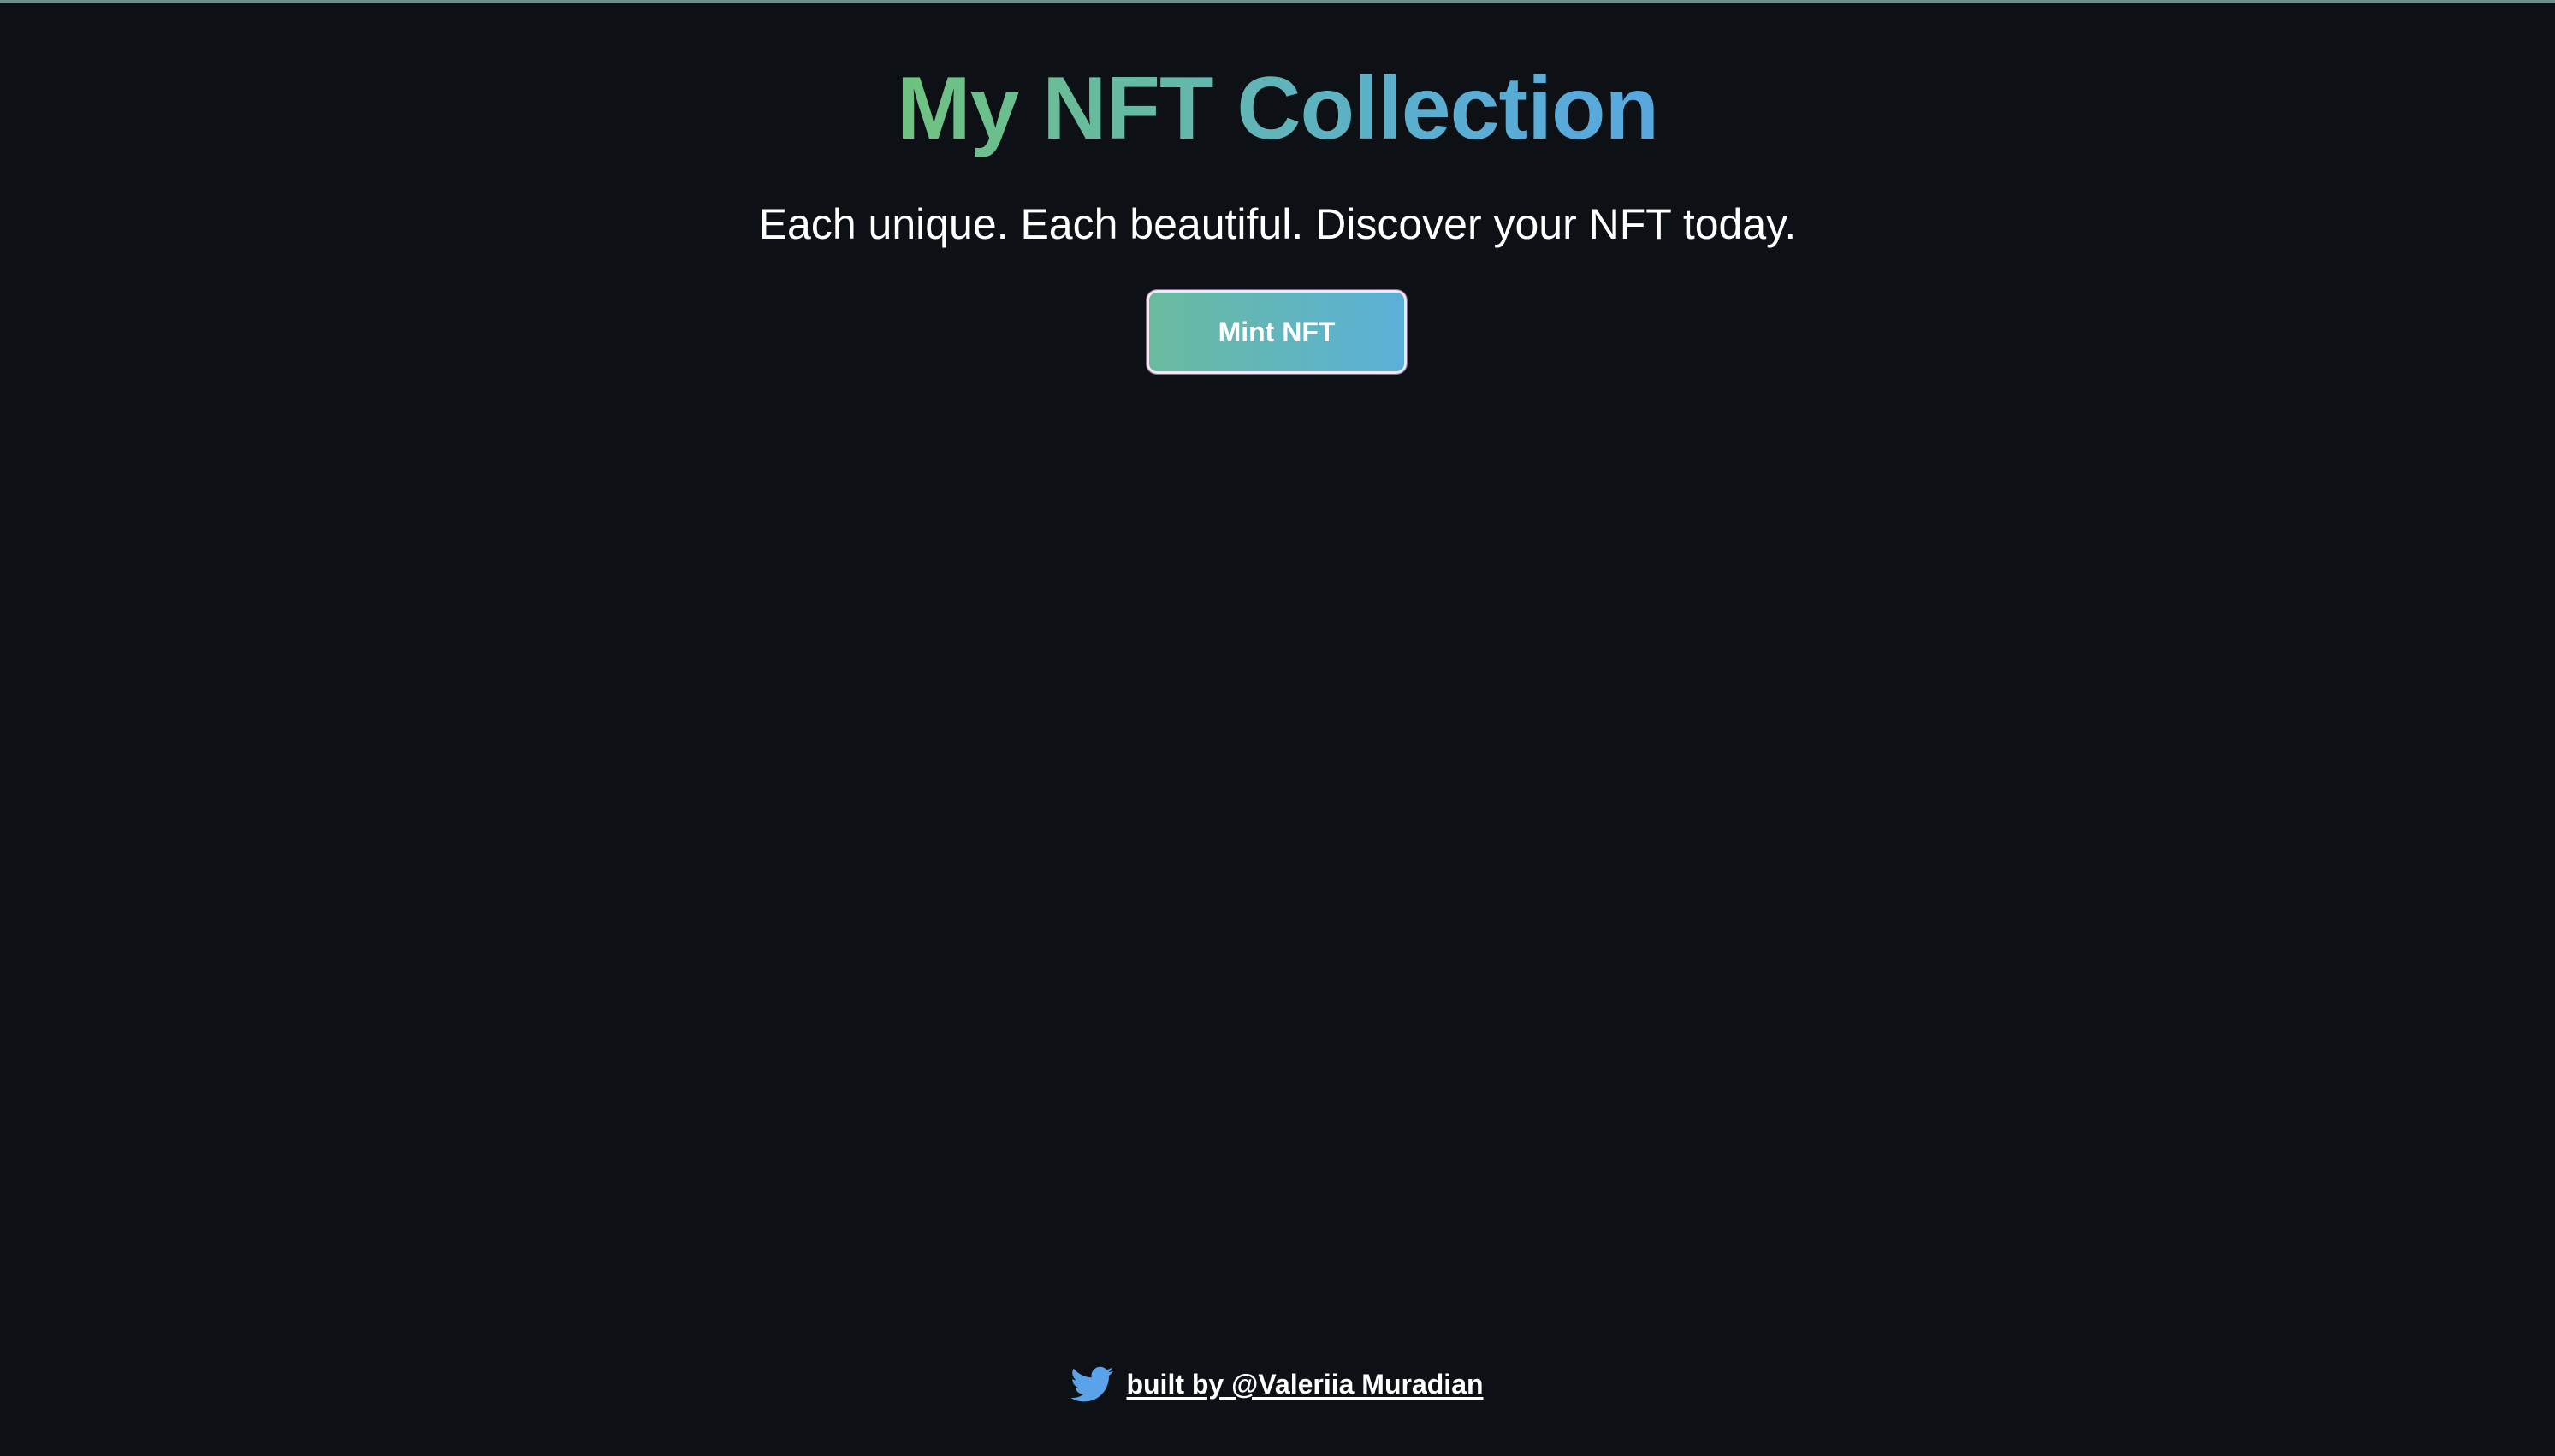  What do you see at coordinates (1304, 1384) in the screenshot?
I see `author-credit-link: built by @Valeriia Muradian` at bounding box center [1304, 1384].